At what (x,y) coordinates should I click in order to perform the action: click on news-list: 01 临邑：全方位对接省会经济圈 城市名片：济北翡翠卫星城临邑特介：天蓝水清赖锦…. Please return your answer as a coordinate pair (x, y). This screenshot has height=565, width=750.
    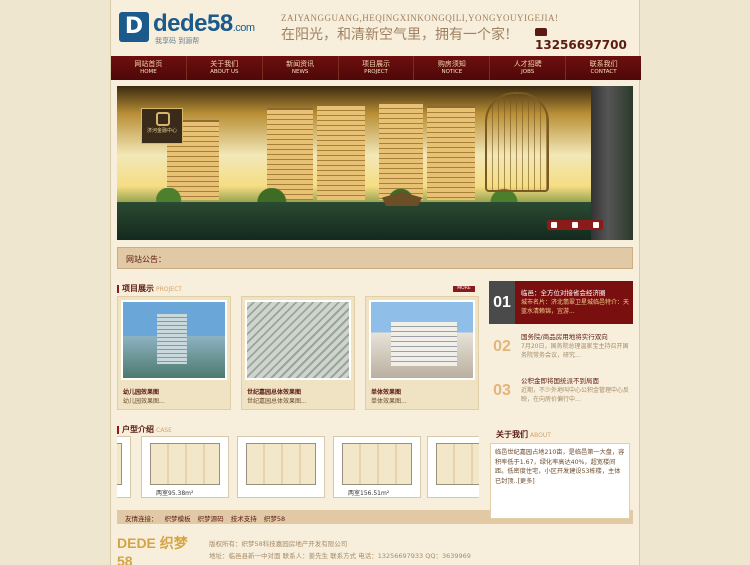
    Looking at the image, I should click on (561, 346).